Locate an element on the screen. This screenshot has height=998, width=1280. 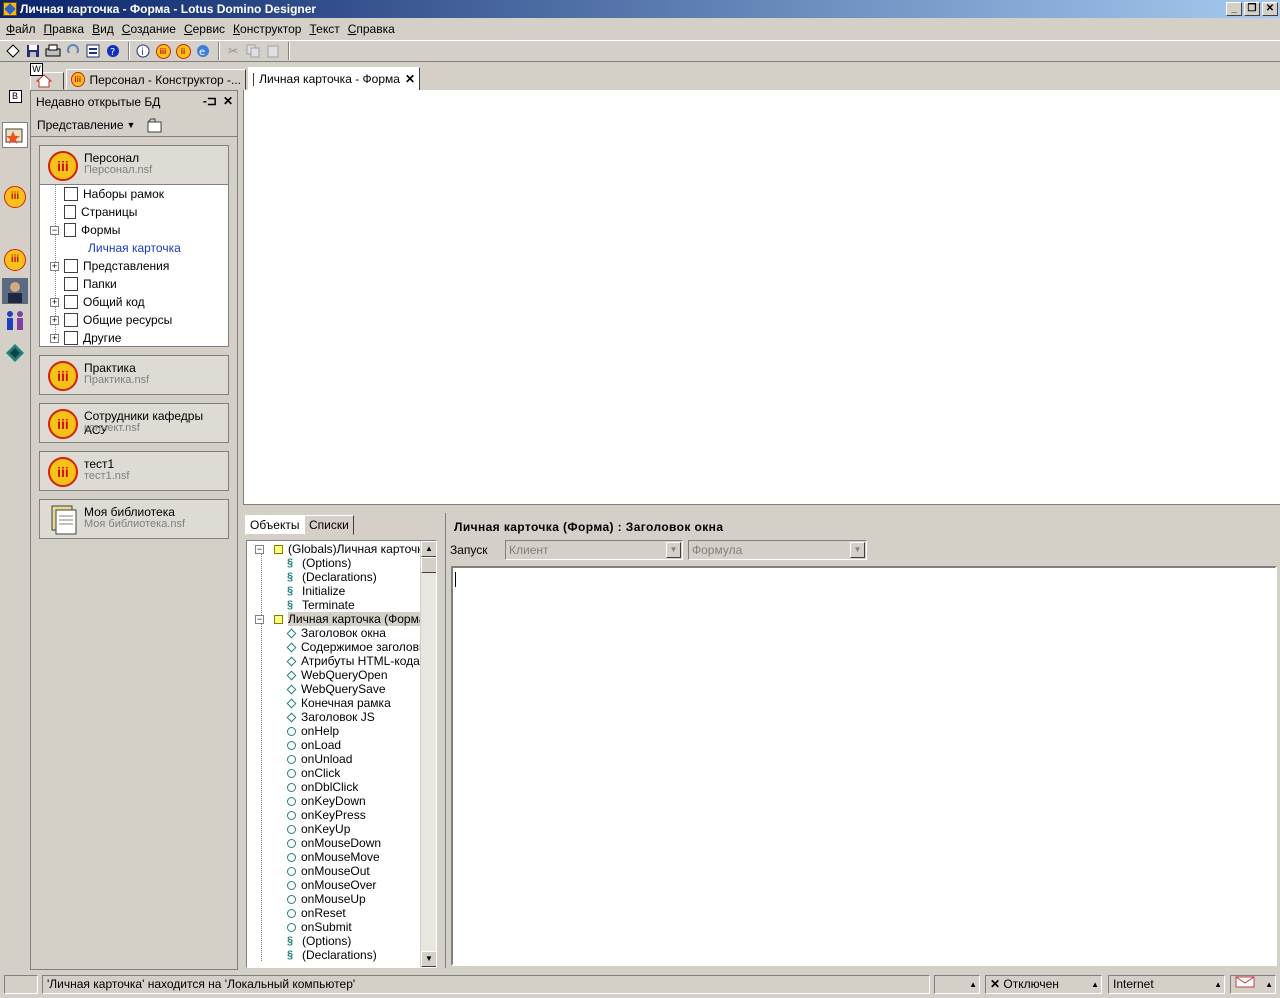
view-dropdown: Представление ▼ is located at coordinates (134, 125).